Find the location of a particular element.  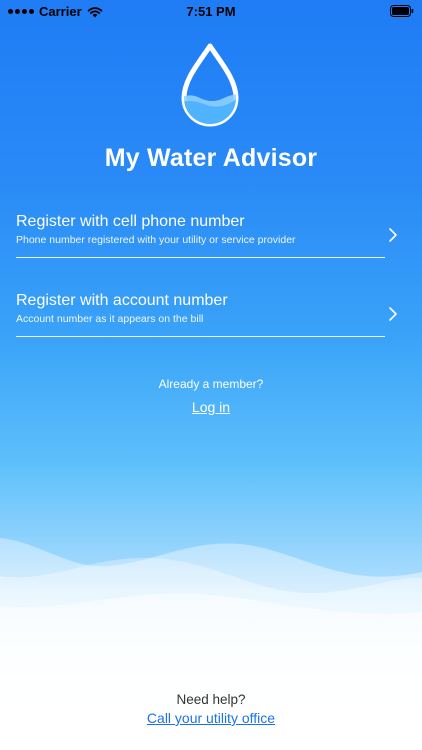

battery-icon is located at coordinates (402, 11).